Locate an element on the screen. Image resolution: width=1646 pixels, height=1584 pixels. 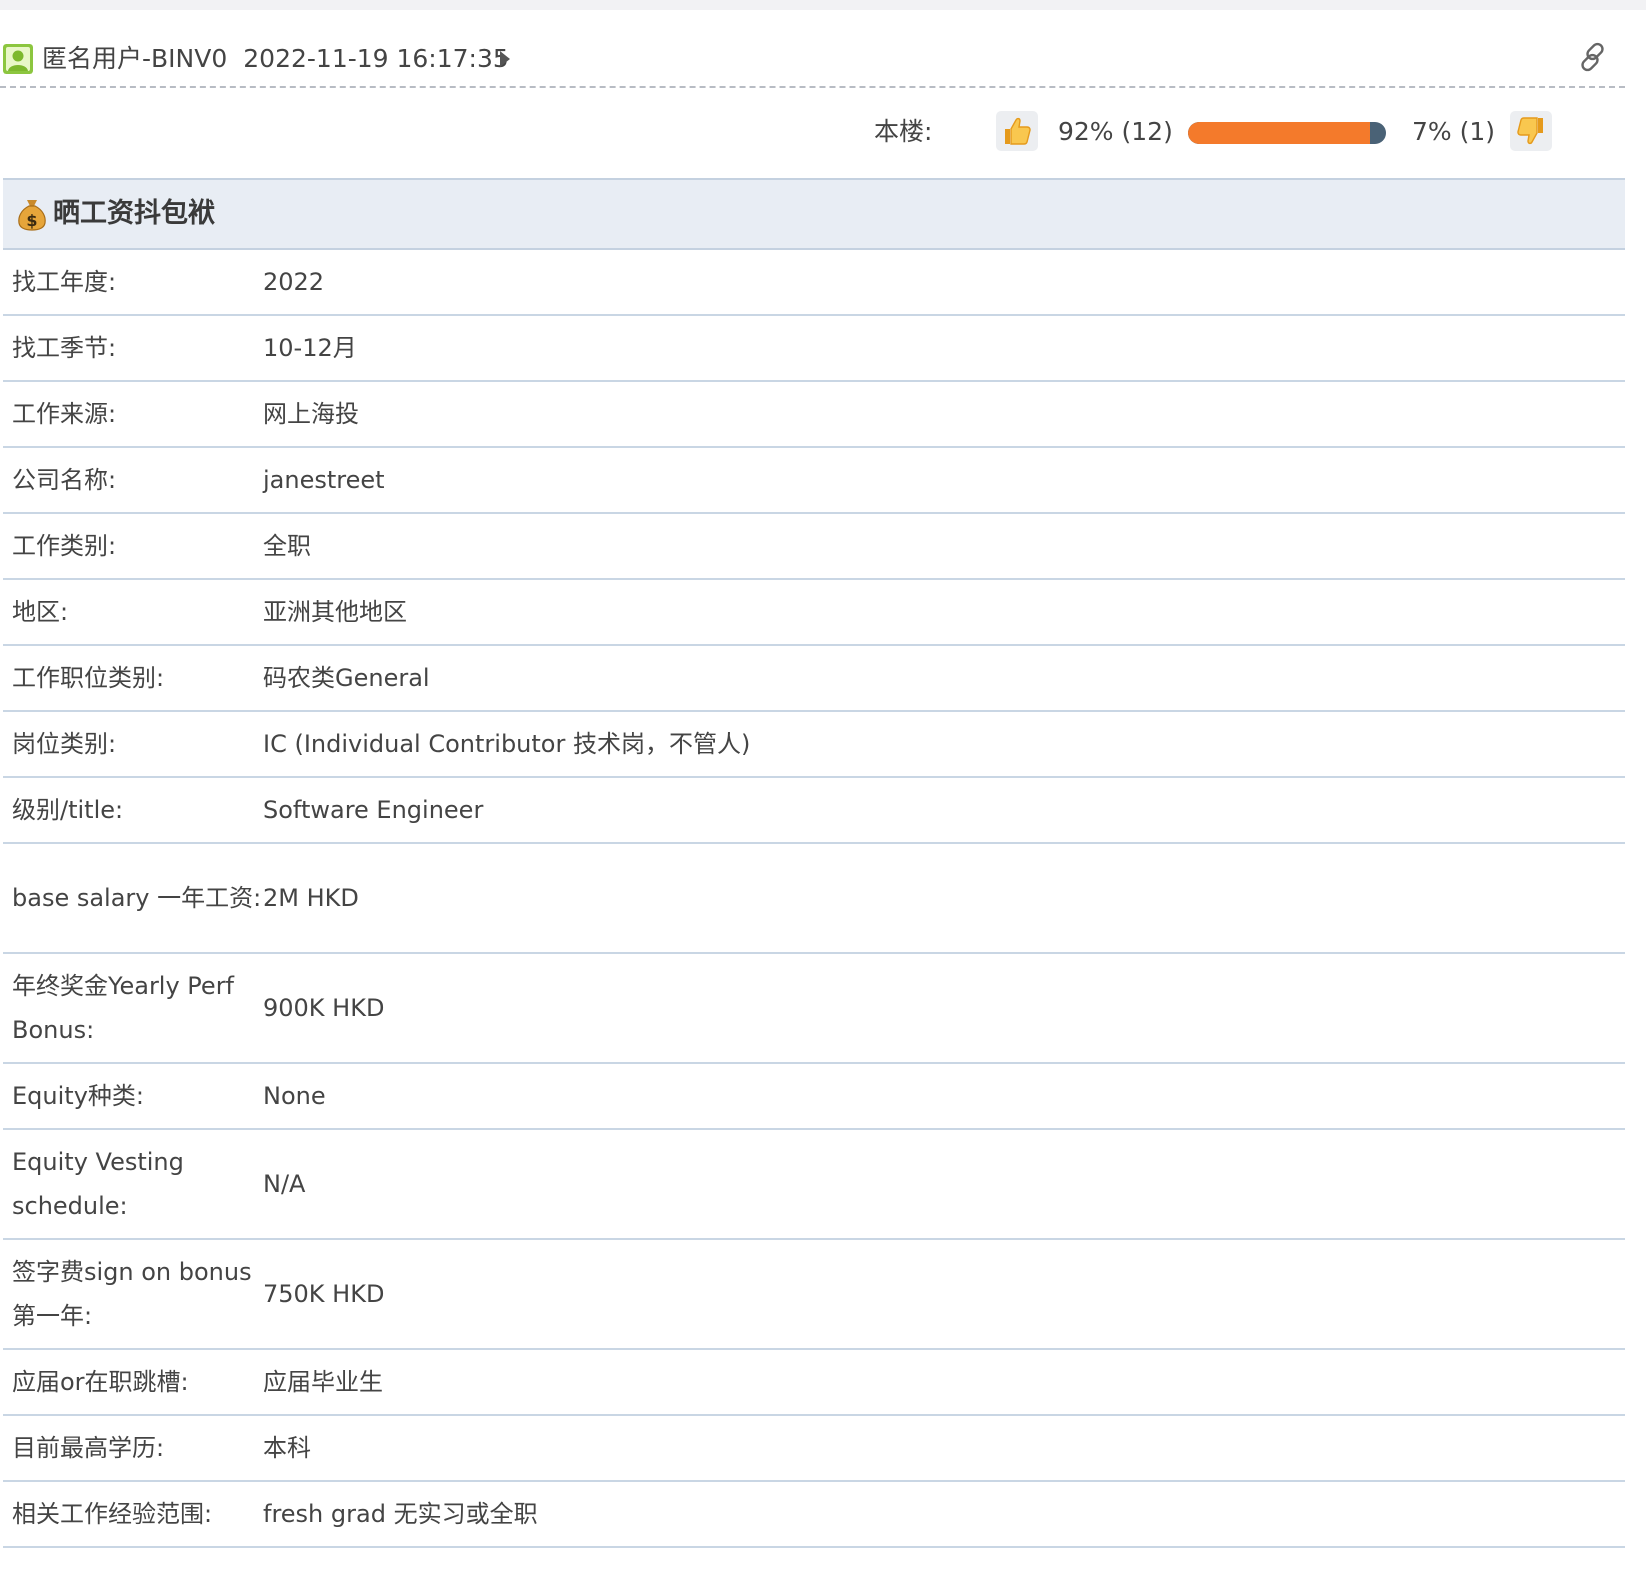
row-label: 签字费sign on bonus第一年: is located at coordinates (132, 1294).